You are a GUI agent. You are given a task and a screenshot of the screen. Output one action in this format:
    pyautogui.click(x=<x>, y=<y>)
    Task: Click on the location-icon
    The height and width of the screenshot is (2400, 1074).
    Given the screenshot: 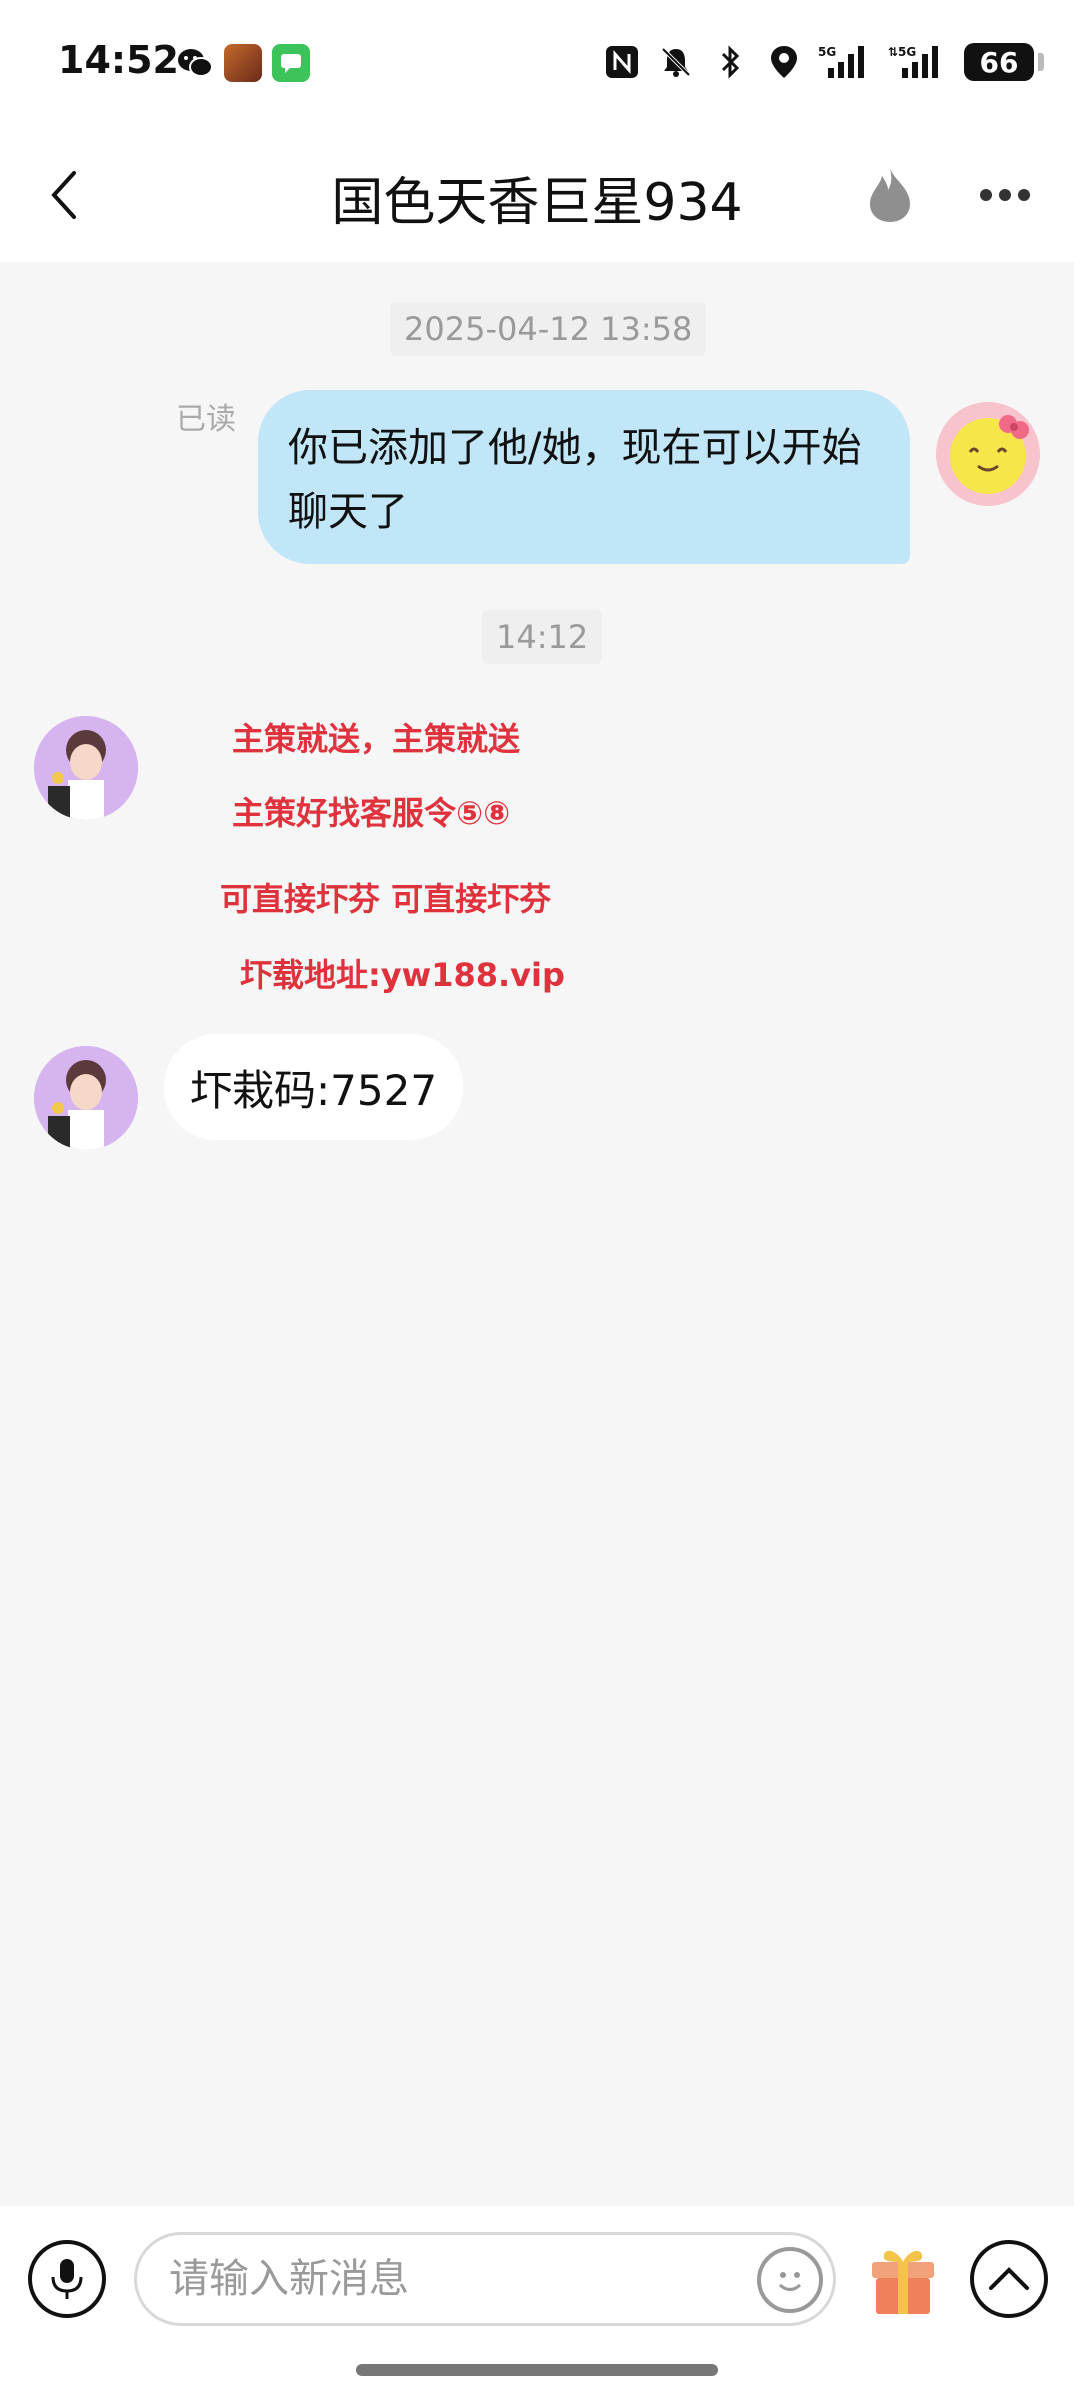 What is the action you would take?
    pyautogui.click(x=784, y=62)
    